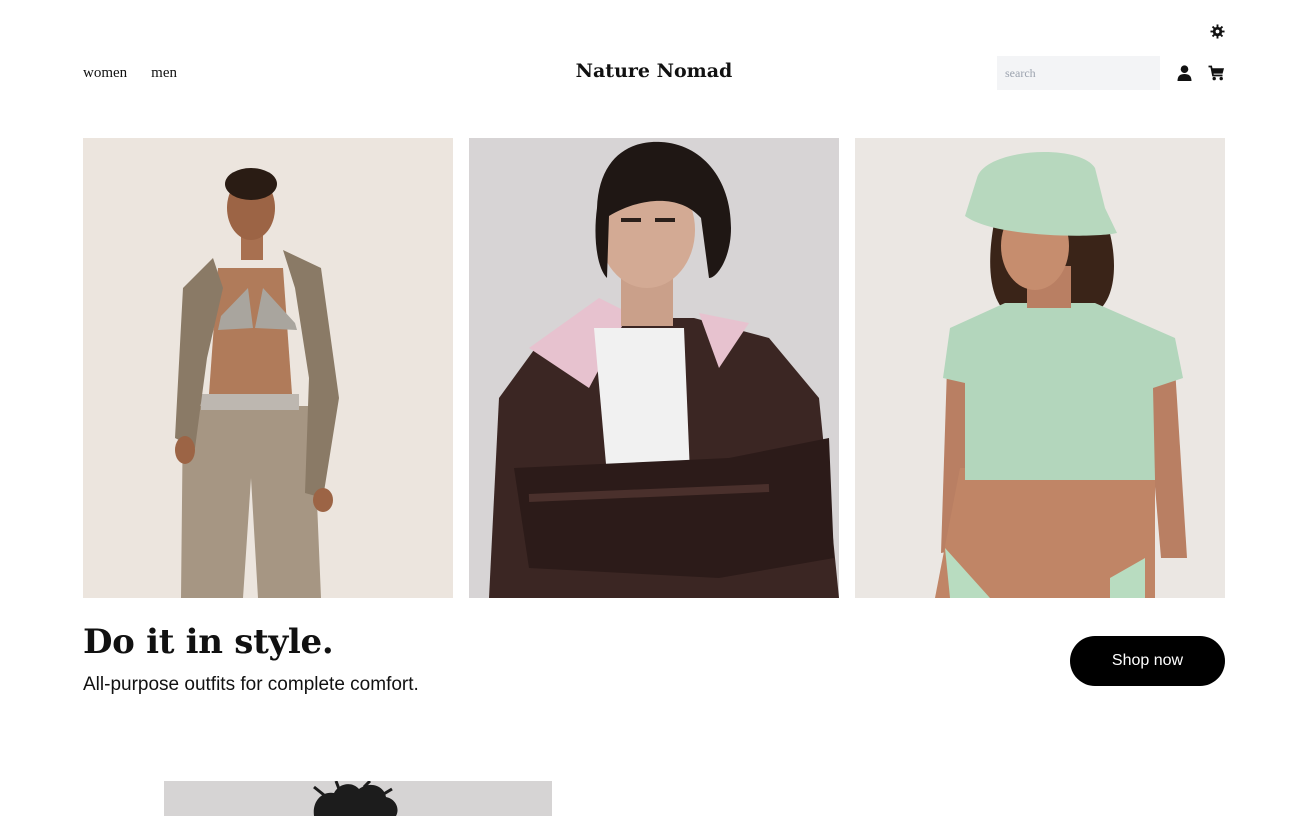 The image size is (1308, 816). Describe the element at coordinates (208, 642) in the screenshot. I see `promo-headline: Do it in style.` at that location.